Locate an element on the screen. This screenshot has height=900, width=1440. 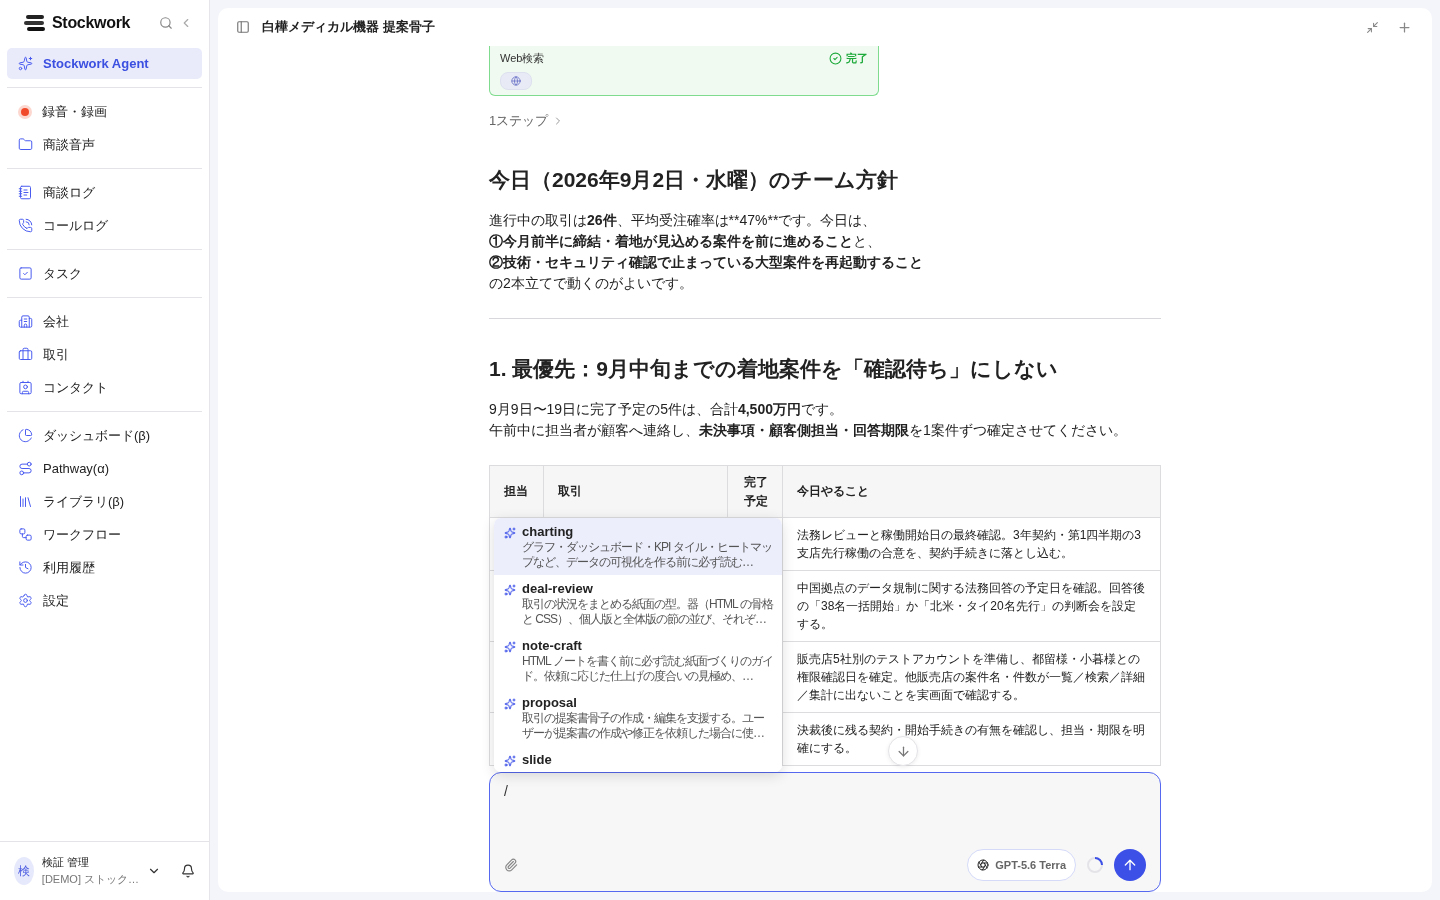
sidebar-item: 録音・録画 is located at coordinates (104, 111).